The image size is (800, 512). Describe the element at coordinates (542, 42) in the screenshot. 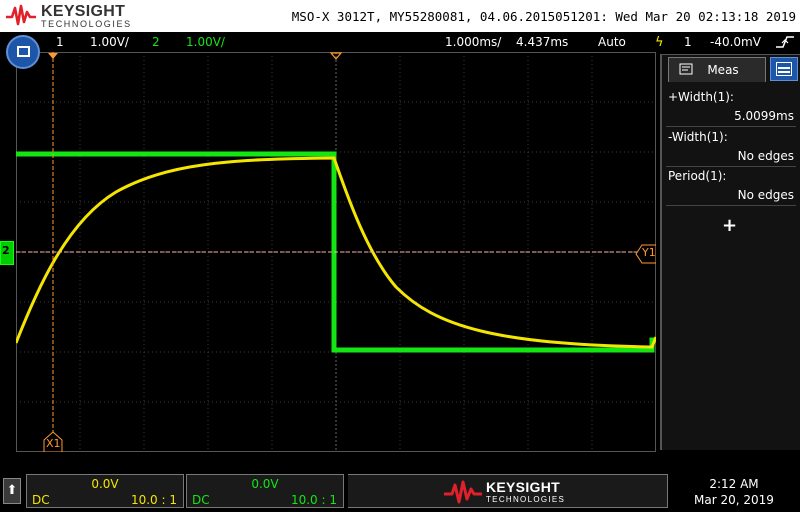

I see `trigger-delay: 4.437ms` at that location.